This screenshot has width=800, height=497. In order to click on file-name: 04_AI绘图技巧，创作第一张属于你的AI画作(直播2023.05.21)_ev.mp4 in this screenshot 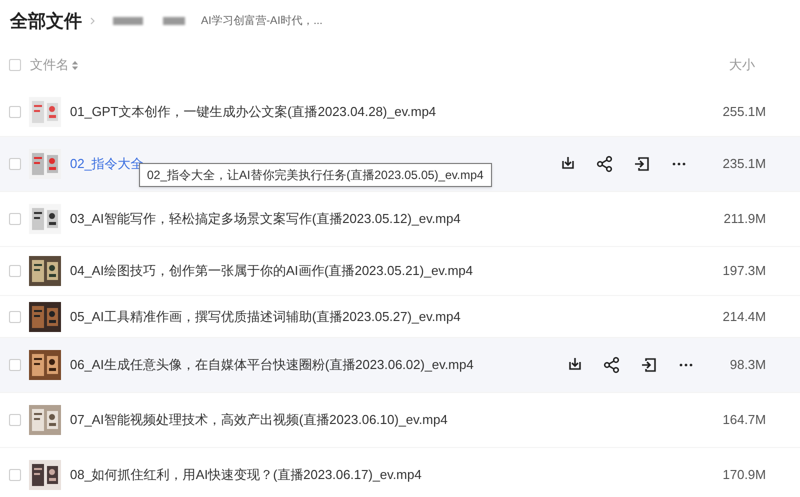, I will do `click(271, 271)`.